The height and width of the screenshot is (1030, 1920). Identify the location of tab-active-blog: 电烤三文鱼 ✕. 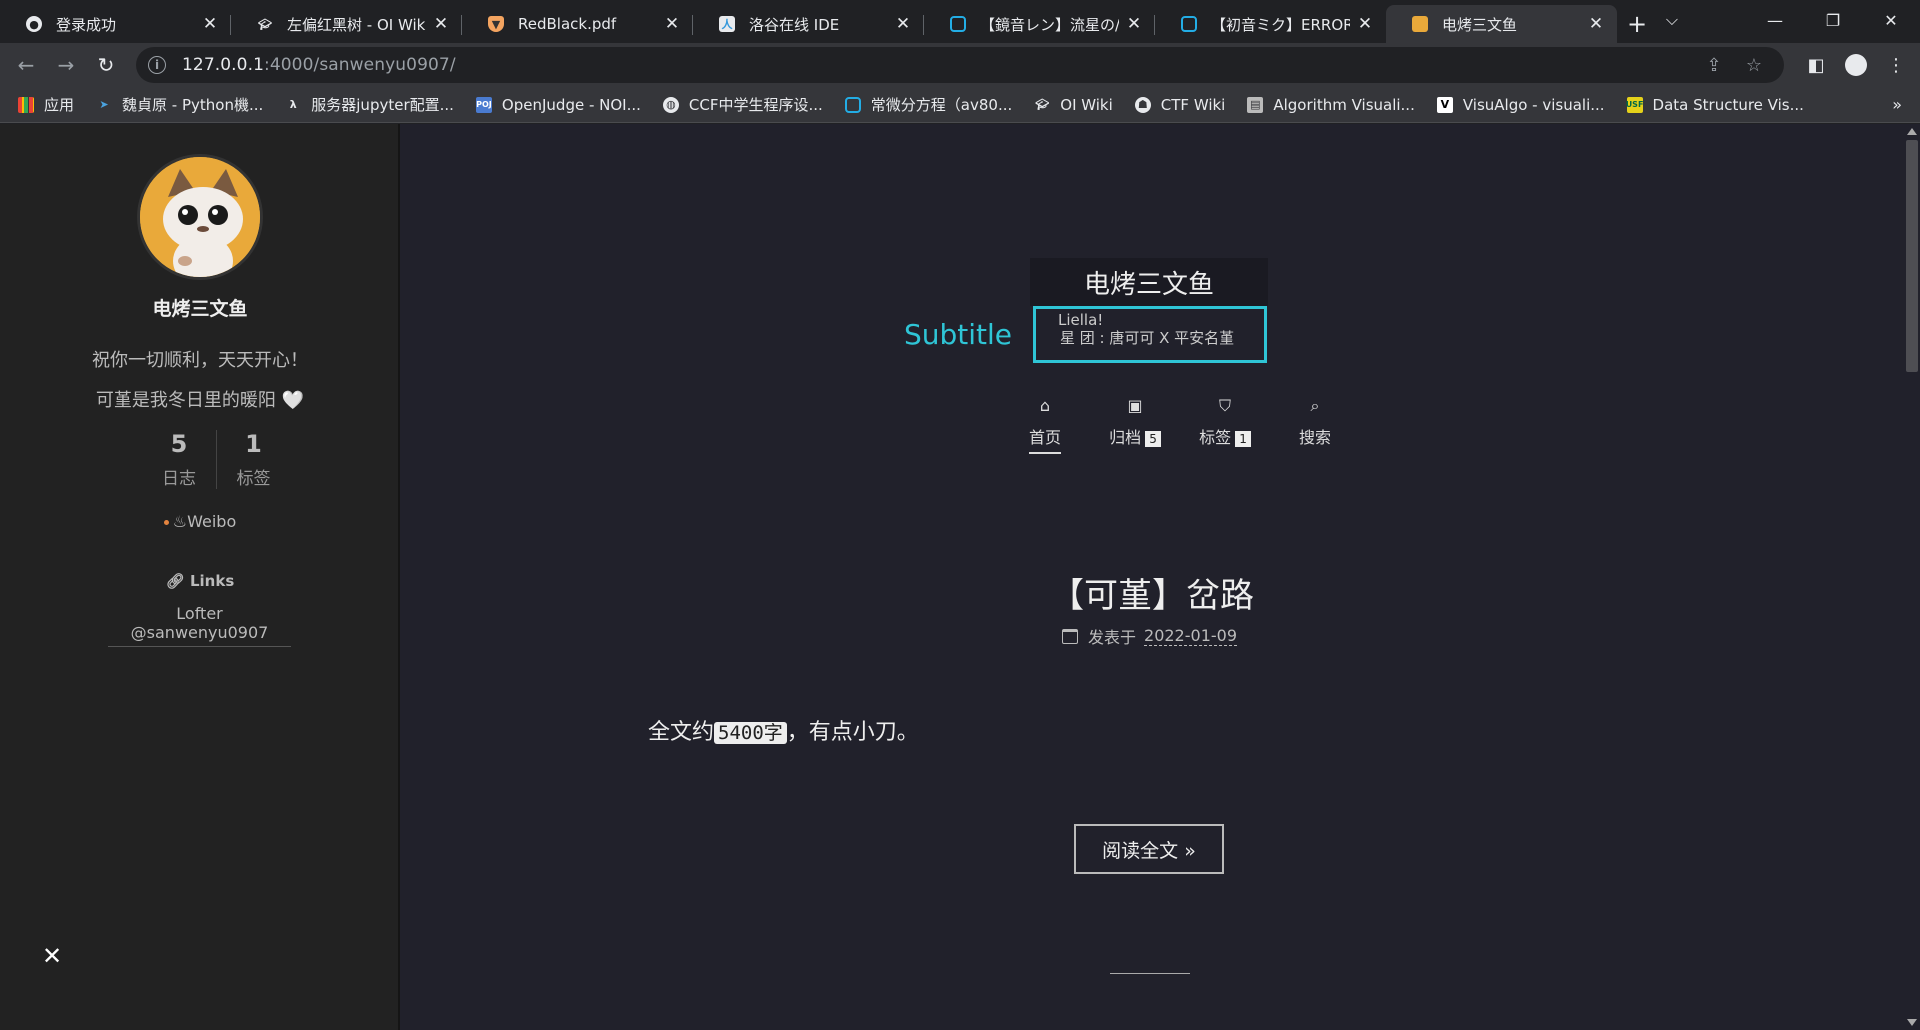
(1501, 24).